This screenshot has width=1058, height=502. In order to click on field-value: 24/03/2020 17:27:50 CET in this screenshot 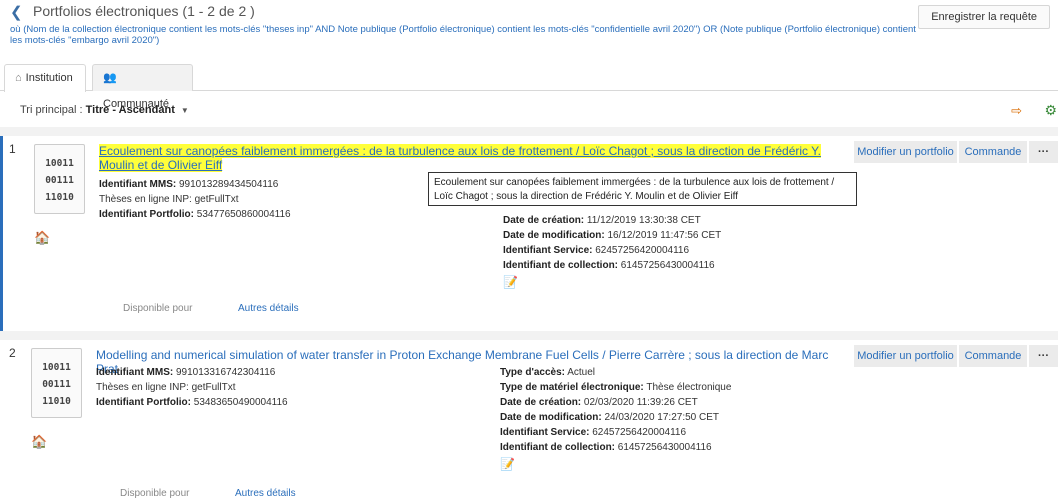, I will do `click(661, 417)`.